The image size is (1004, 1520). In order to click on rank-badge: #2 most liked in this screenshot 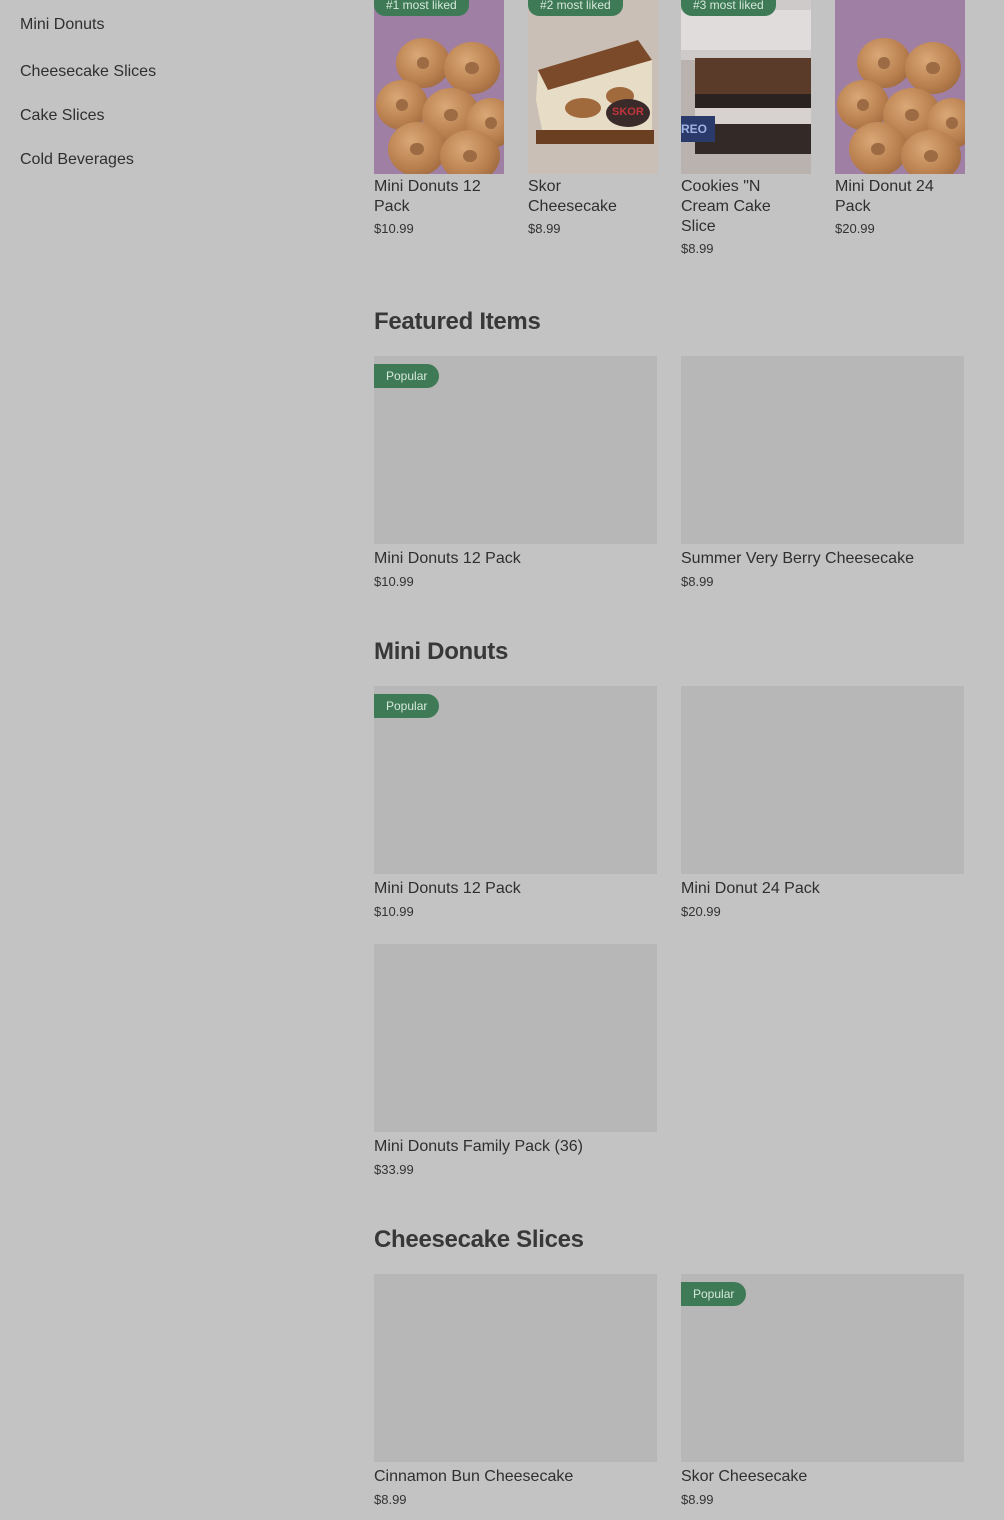, I will do `click(575, 8)`.